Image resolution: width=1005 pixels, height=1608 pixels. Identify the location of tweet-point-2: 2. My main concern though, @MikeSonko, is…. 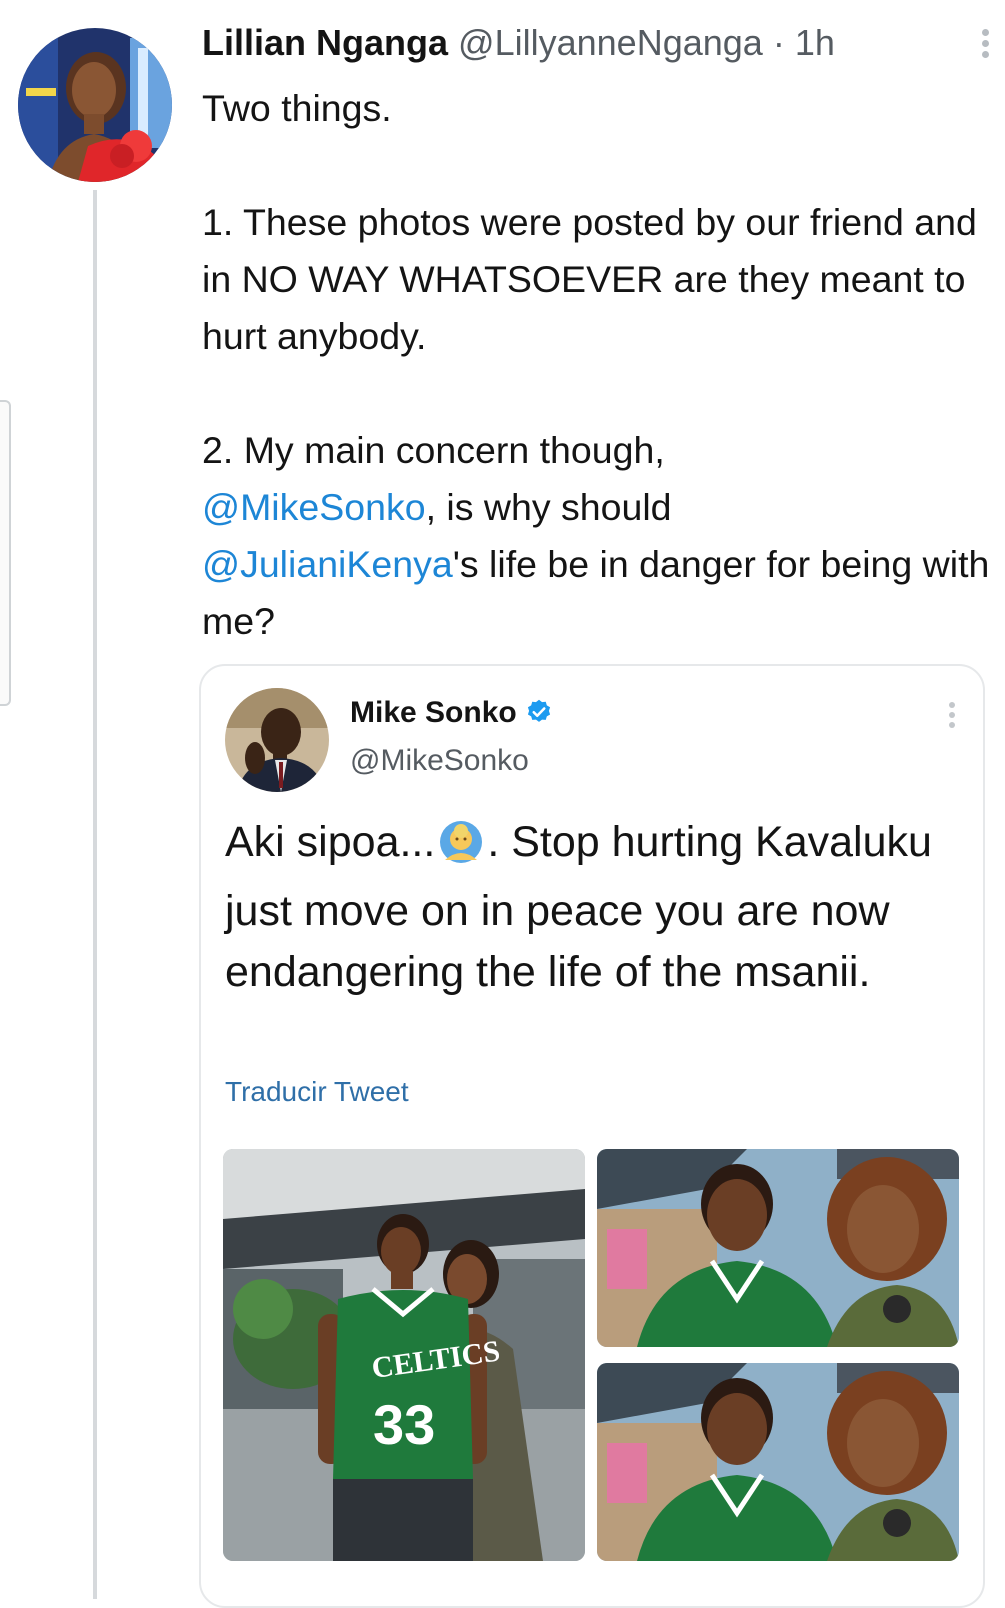
(597, 536).